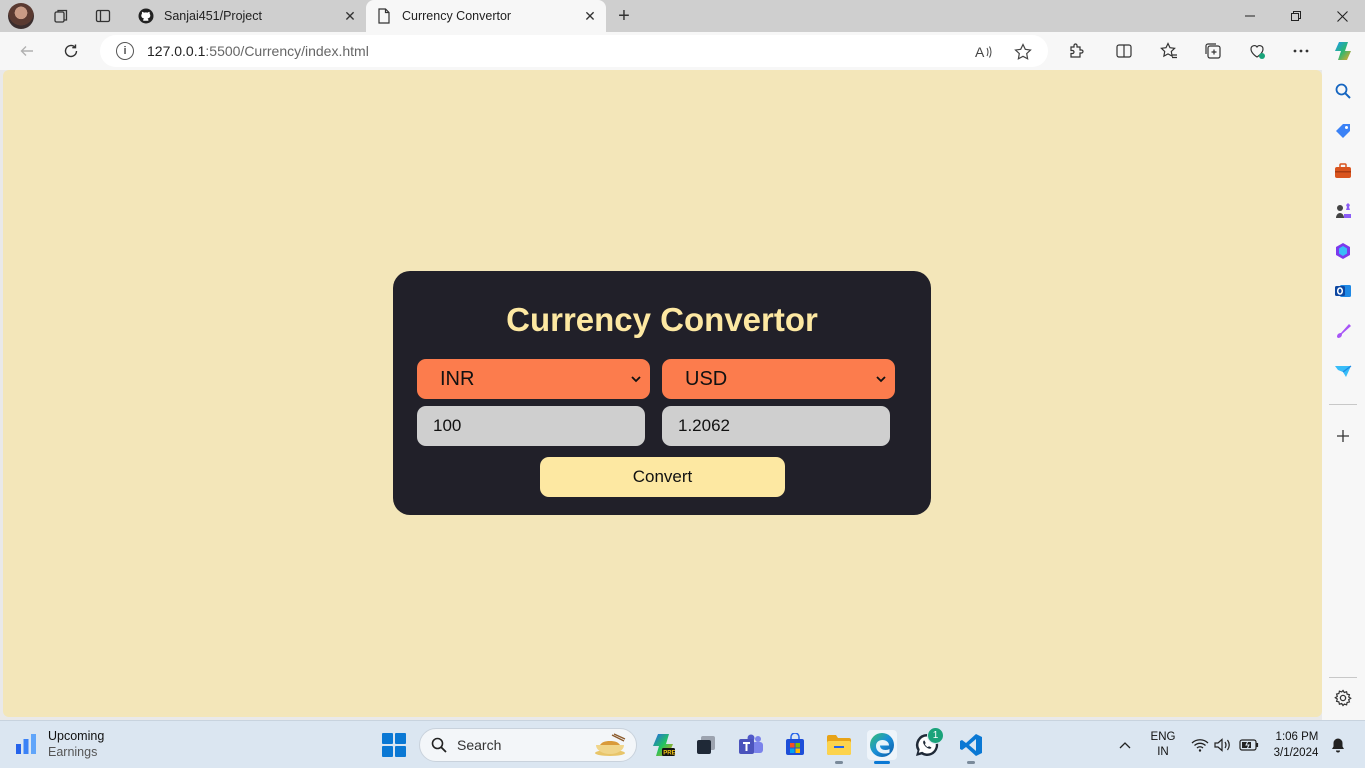  I want to click on widget-subtitle: Earnings, so click(73, 752).